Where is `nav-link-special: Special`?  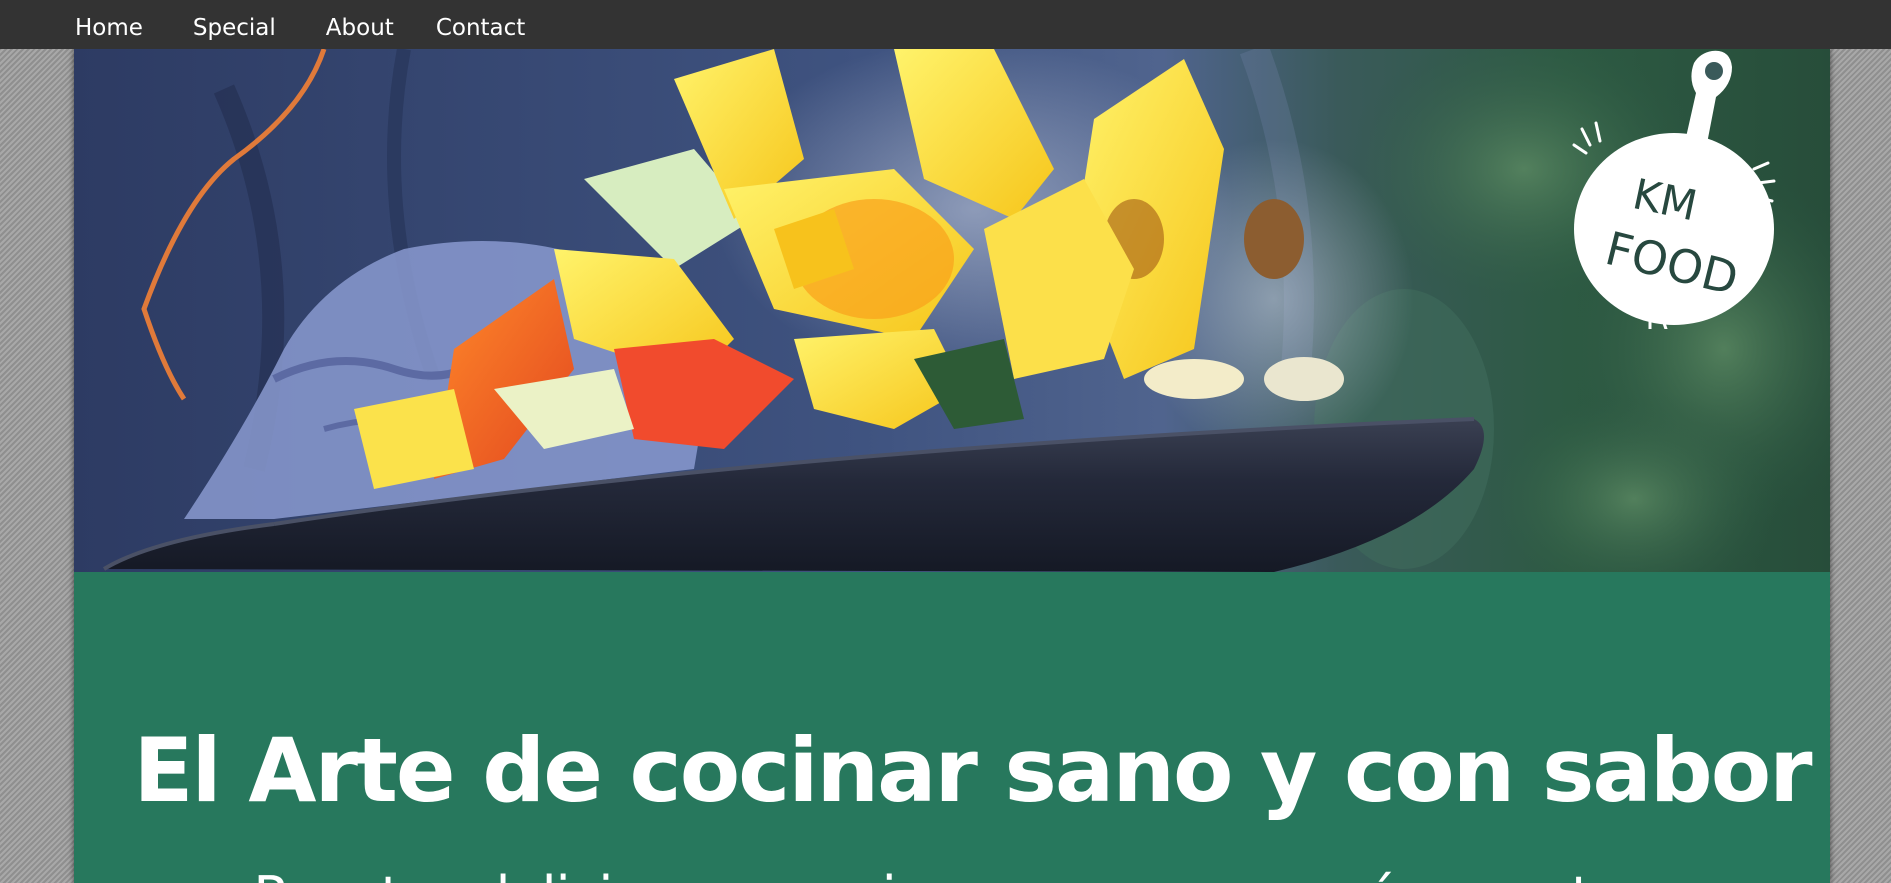 nav-link-special: Special is located at coordinates (234, 25).